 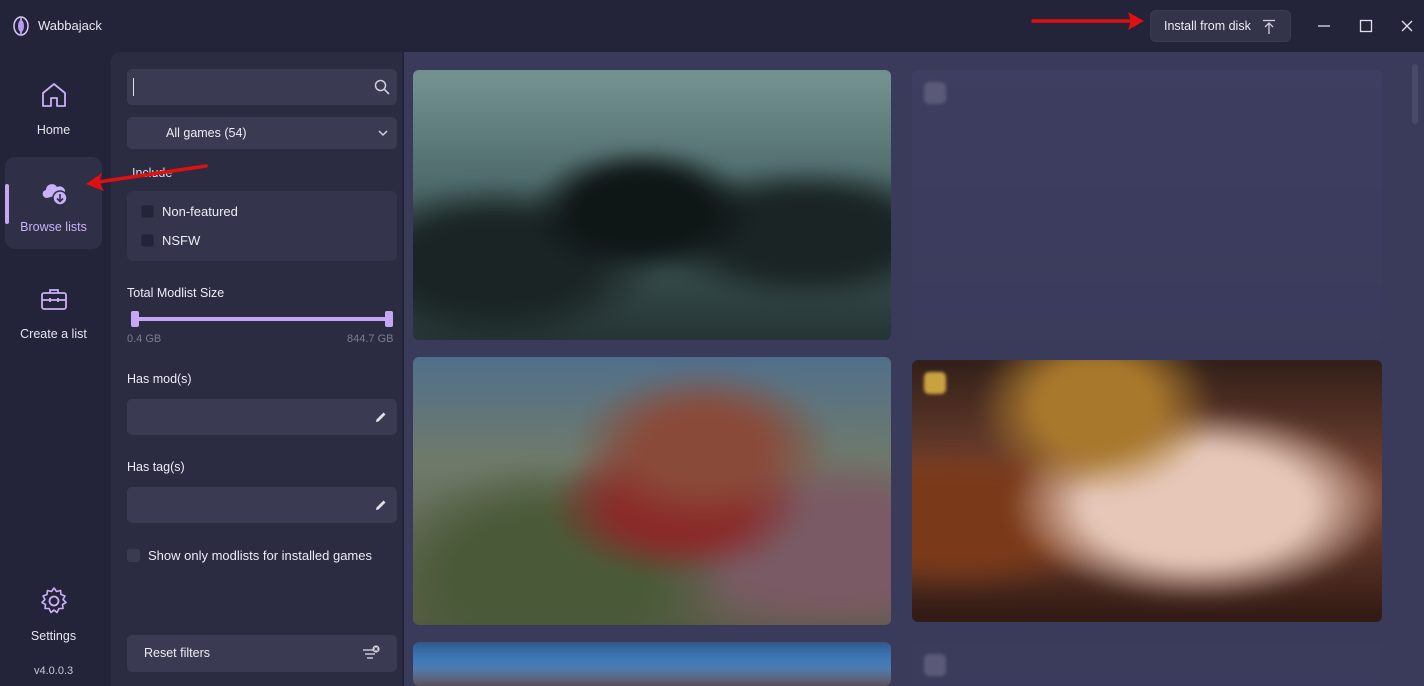 I want to click on search-input, so click(x=262, y=87).